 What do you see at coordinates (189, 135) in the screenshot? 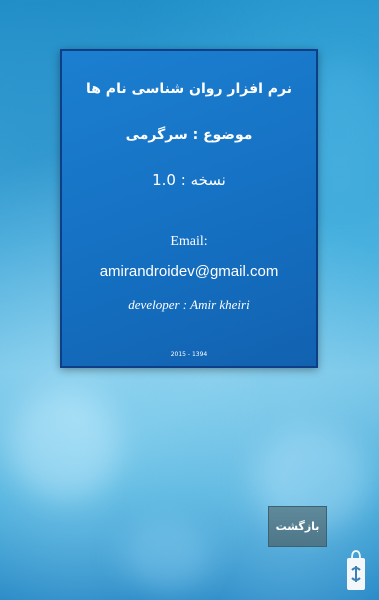
I see `subject-line: موضوع : سرگرمی` at bounding box center [189, 135].